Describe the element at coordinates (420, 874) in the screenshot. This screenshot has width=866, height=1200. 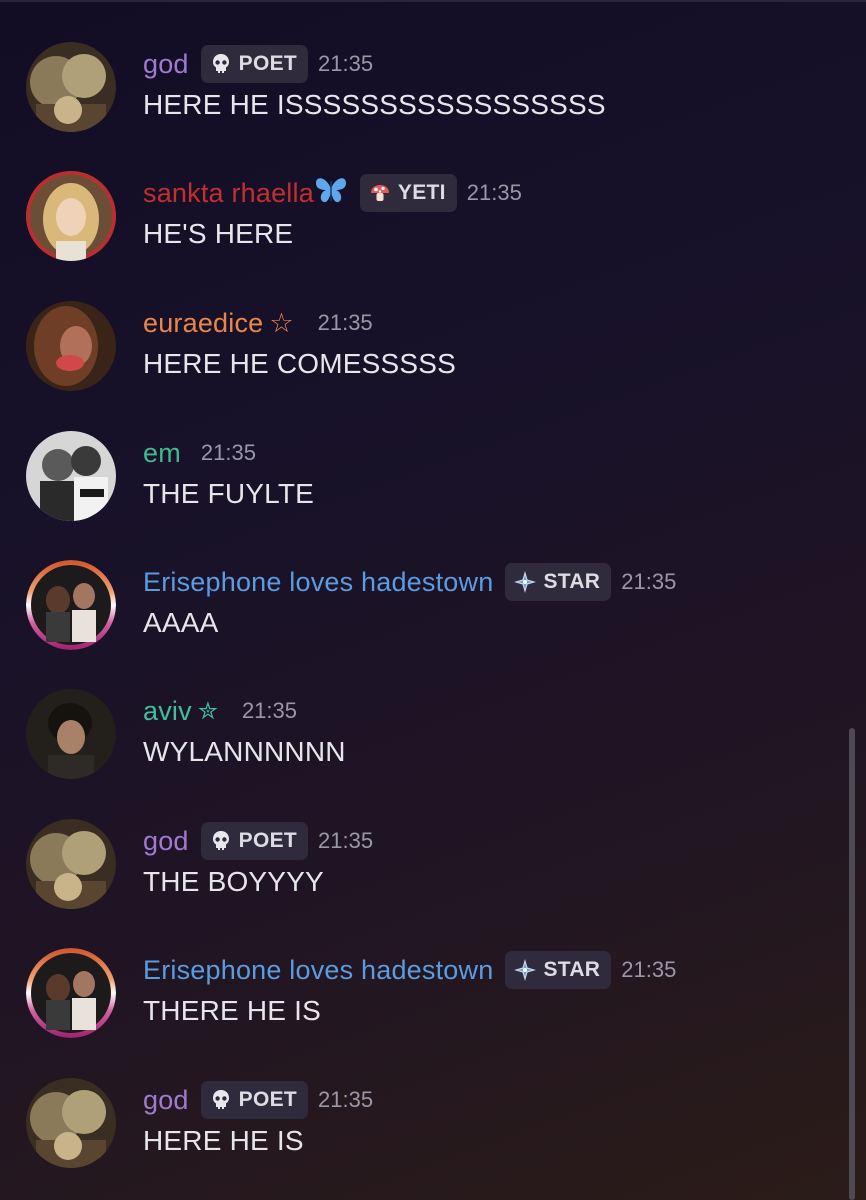
I see `message-item: god POET 21:35 THE BOYYYY` at that location.